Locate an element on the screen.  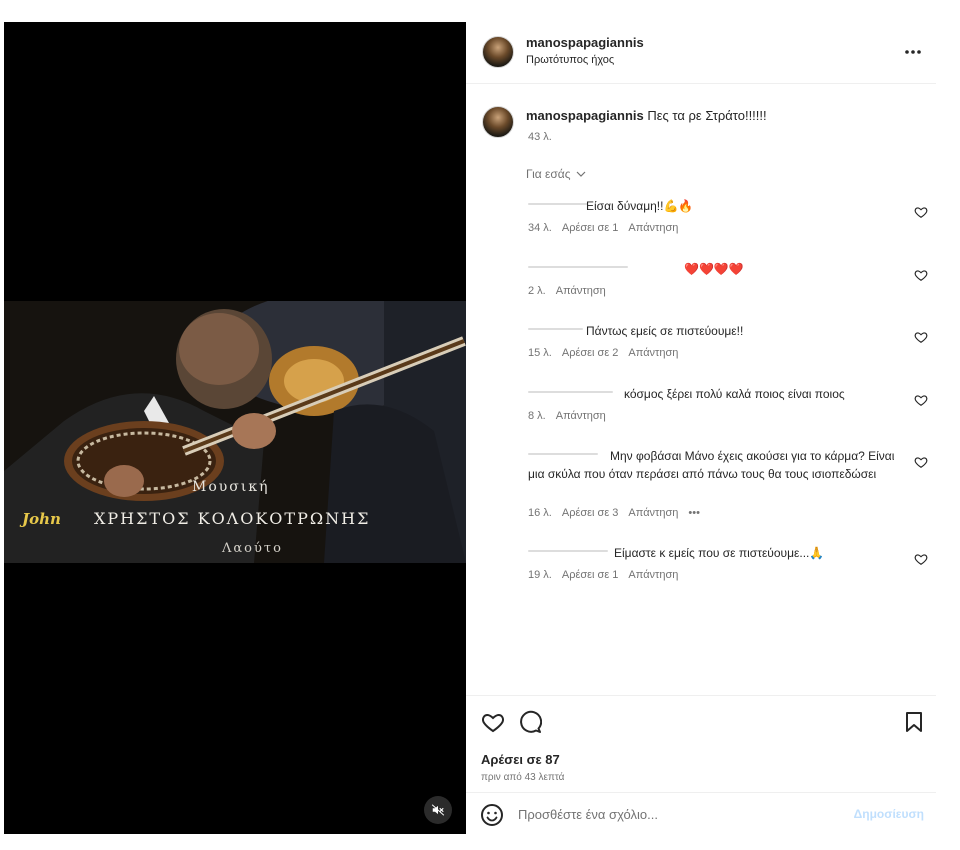
emoji-icon is located at coordinates (492, 815).